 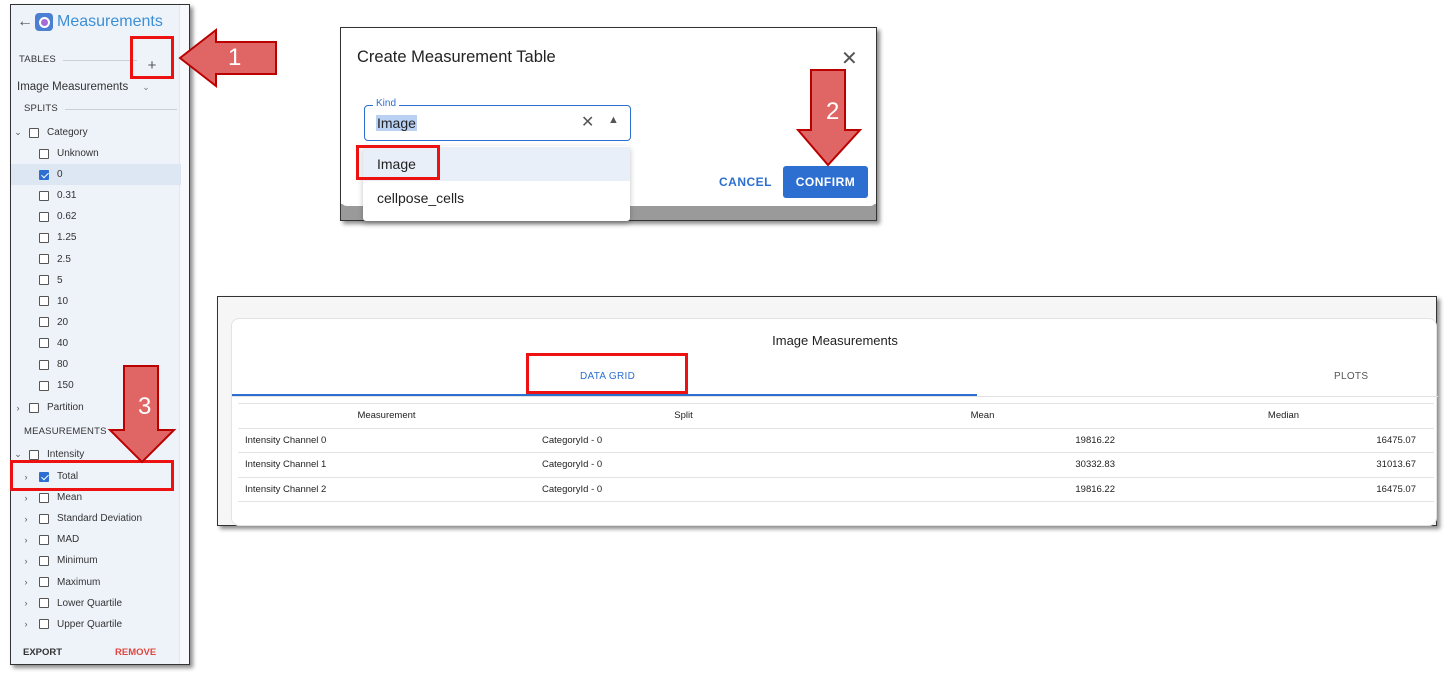 I want to click on intensity-item: › Maximum, so click(x=96, y=582).